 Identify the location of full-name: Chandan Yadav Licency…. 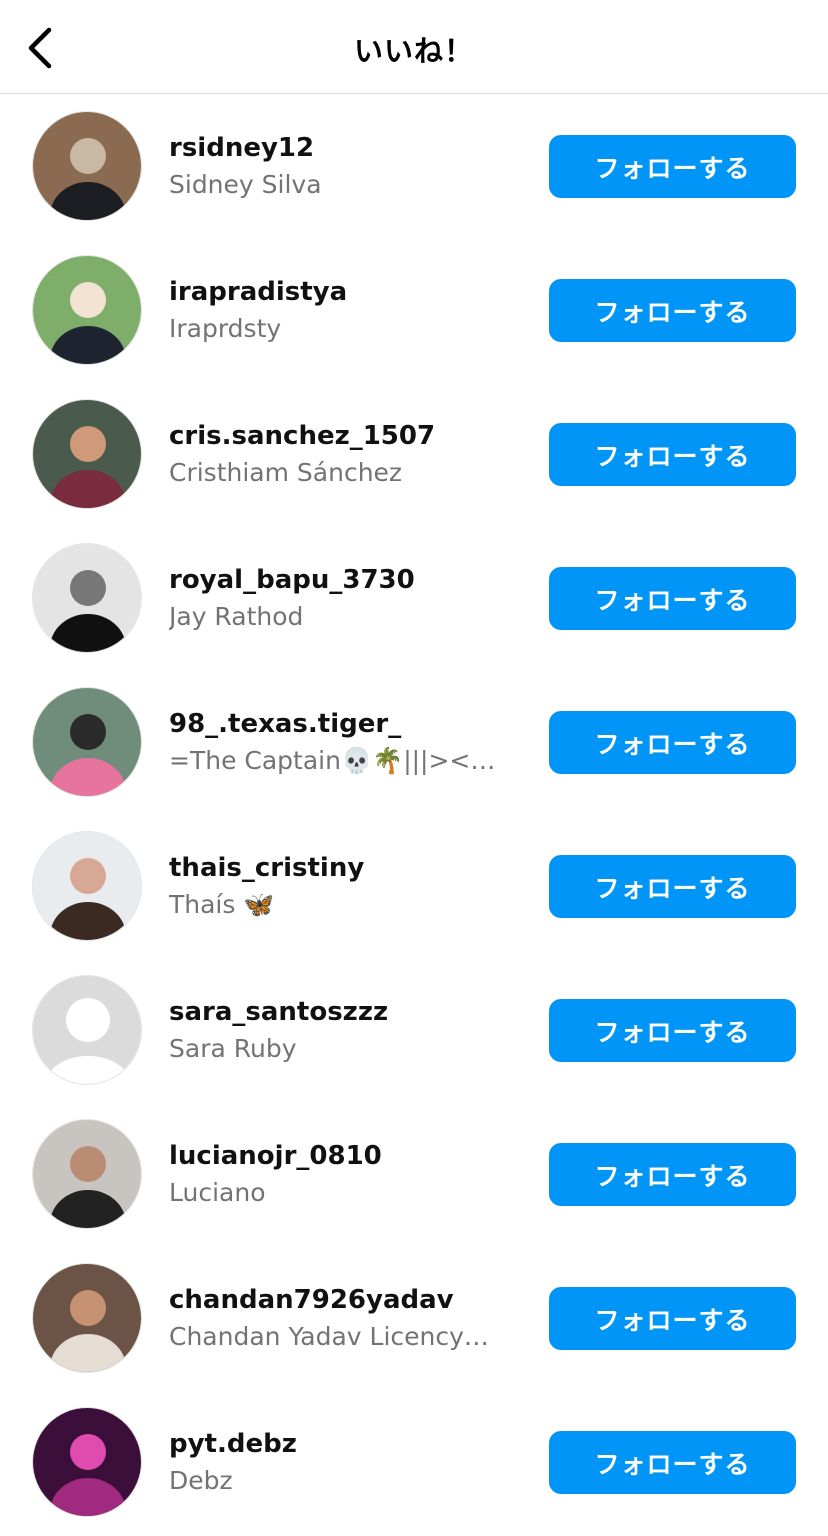
(329, 1336).